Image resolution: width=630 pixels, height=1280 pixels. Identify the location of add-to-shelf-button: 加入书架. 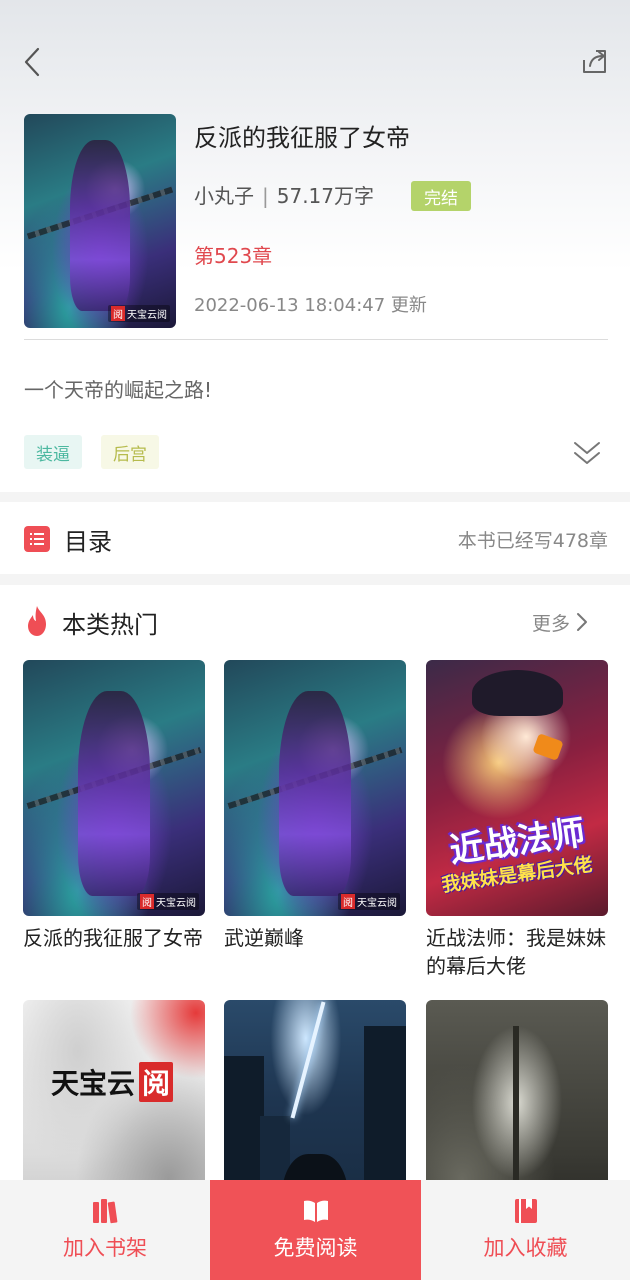
(105, 1230).